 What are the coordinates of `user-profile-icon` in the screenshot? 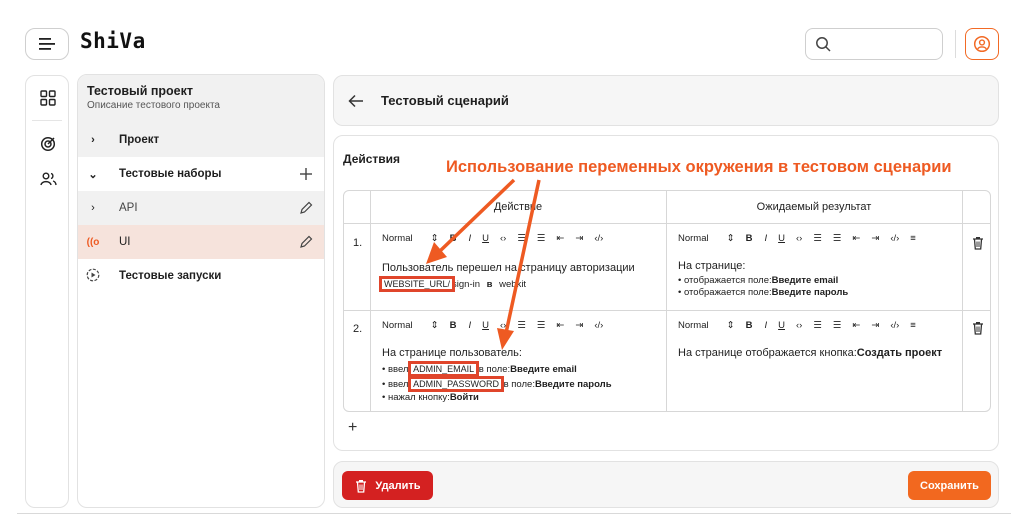 It's located at (982, 44).